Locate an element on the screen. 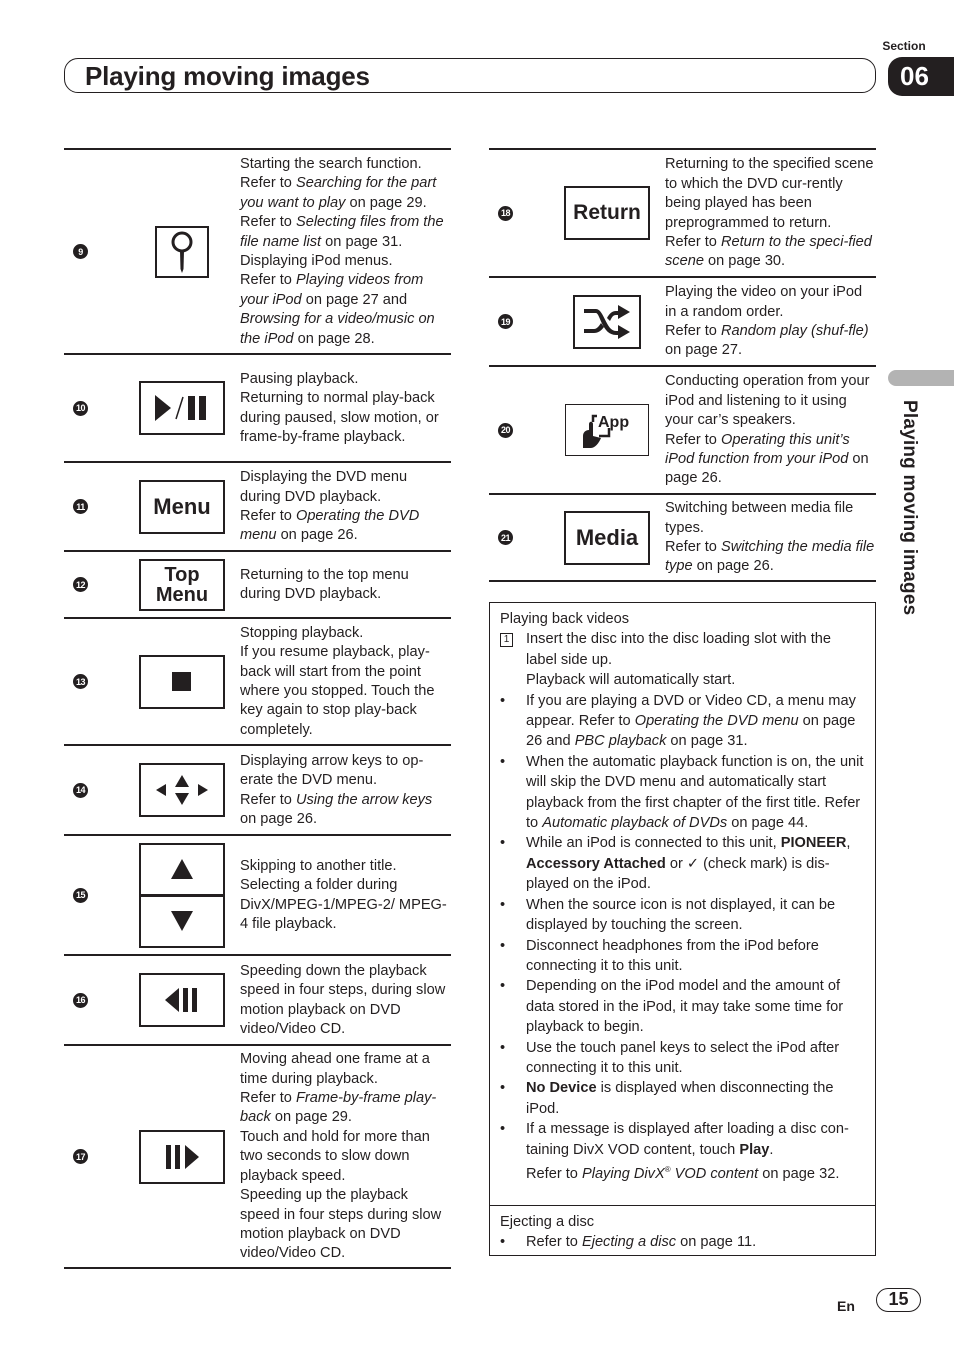 This screenshot has height=1352, width=954. section-heading: Ejecting a disc is located at coordinates (547, 1222).